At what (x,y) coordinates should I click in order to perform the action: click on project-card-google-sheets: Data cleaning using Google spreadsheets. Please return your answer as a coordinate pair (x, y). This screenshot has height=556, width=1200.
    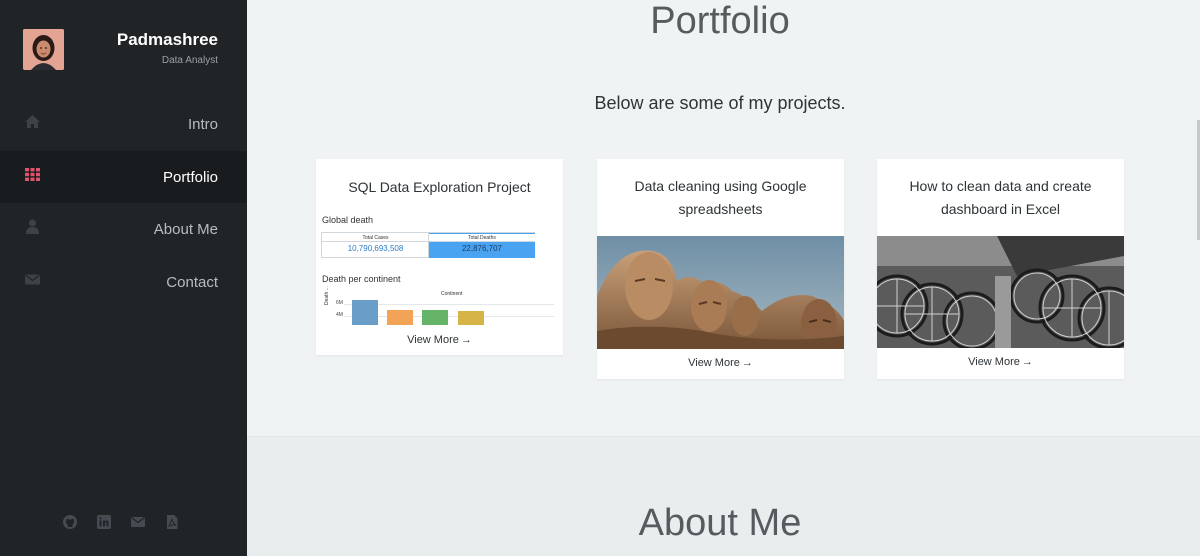
    Looking at the image, I should click on (720, 269).